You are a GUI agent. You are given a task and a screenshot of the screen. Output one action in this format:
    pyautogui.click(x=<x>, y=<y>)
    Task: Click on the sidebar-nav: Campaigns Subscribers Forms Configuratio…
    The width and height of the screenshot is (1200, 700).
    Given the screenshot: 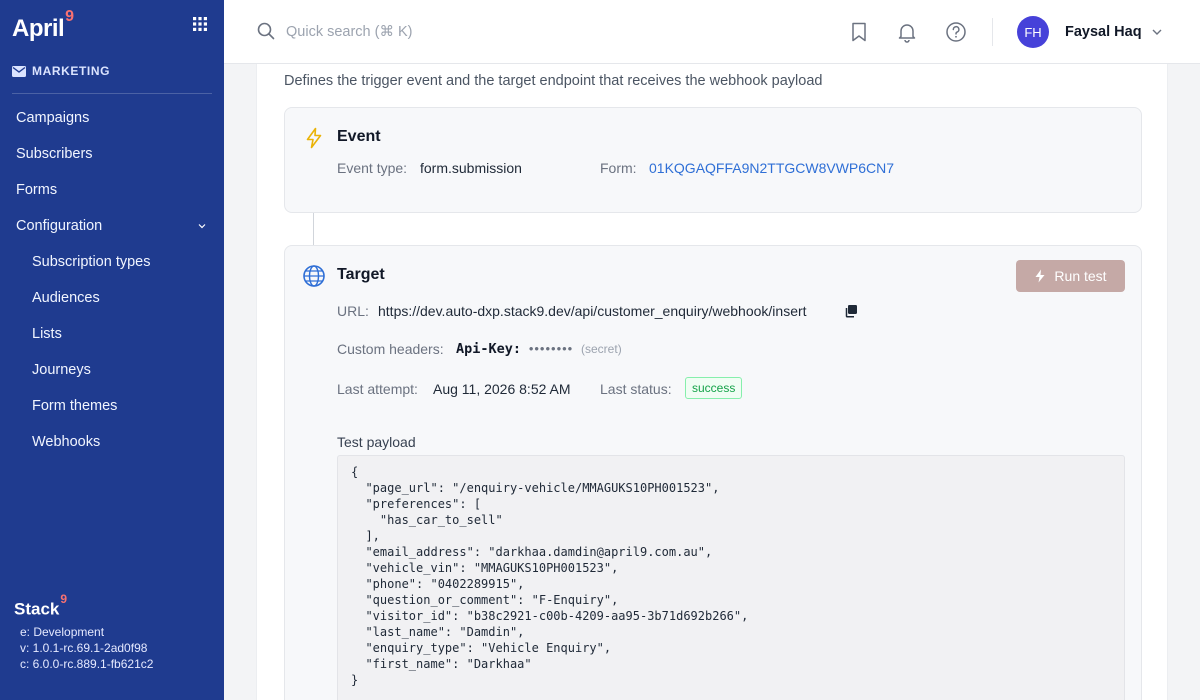 What is the action you would take?
    pyautogui.click(x=112, y=280)
    